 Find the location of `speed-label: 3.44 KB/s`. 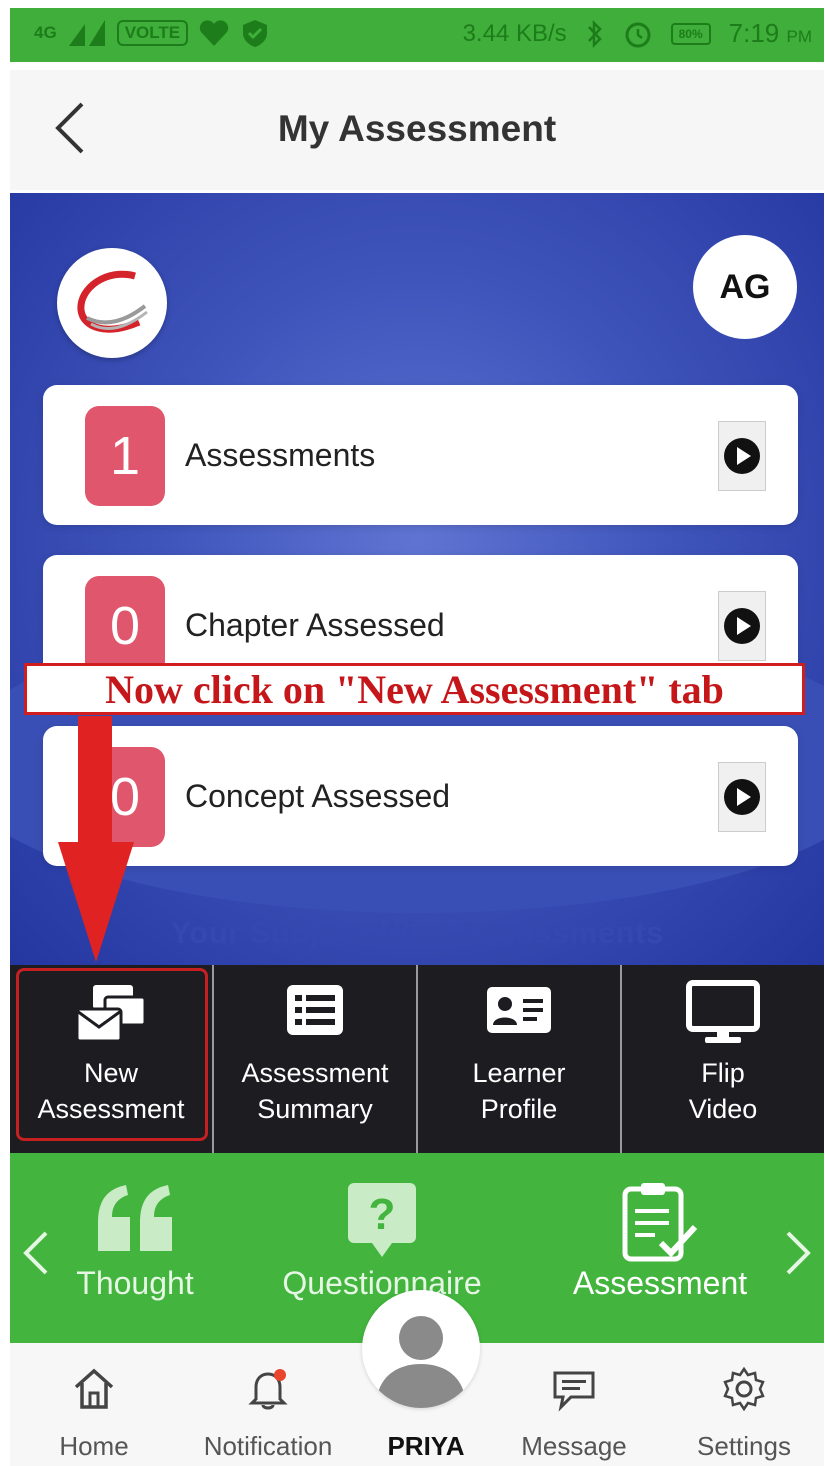

speed-label: 3.44 KB/s is located at coordinates (514, 33).